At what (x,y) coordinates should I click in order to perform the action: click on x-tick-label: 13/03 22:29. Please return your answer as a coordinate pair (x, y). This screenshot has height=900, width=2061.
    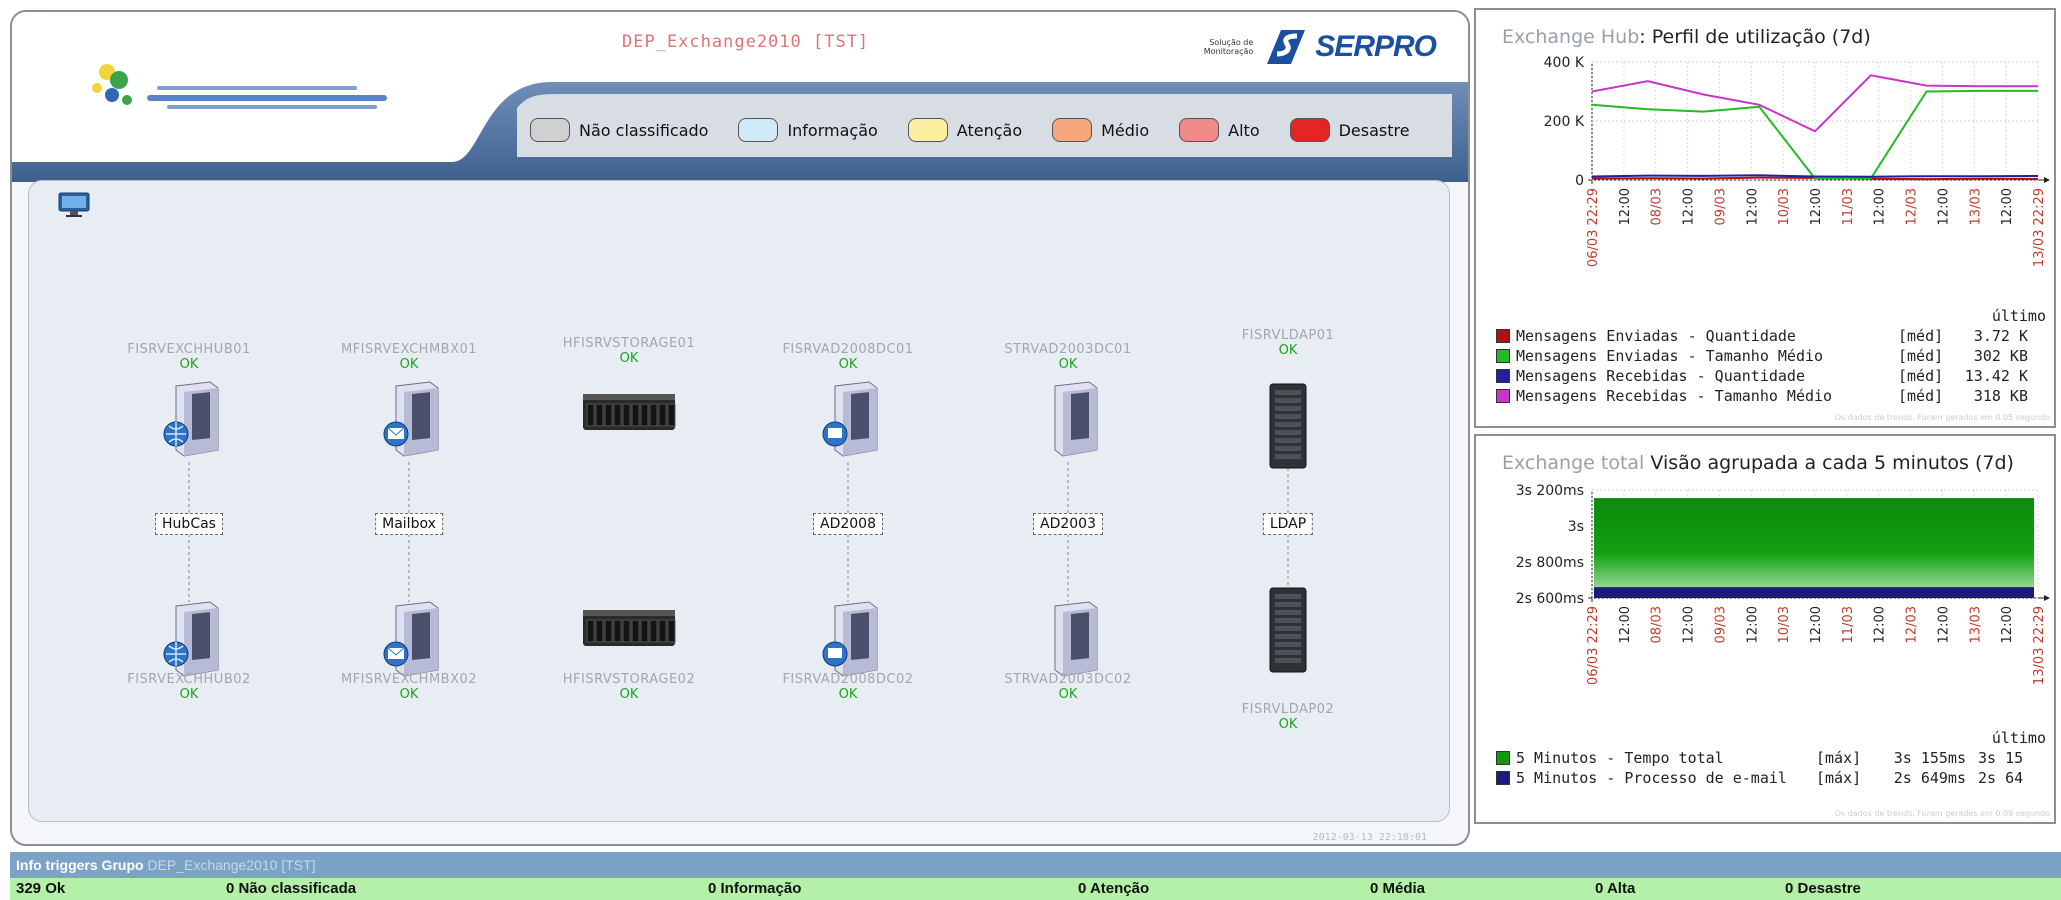
    Looking at the image, I should click on (2039, 645).